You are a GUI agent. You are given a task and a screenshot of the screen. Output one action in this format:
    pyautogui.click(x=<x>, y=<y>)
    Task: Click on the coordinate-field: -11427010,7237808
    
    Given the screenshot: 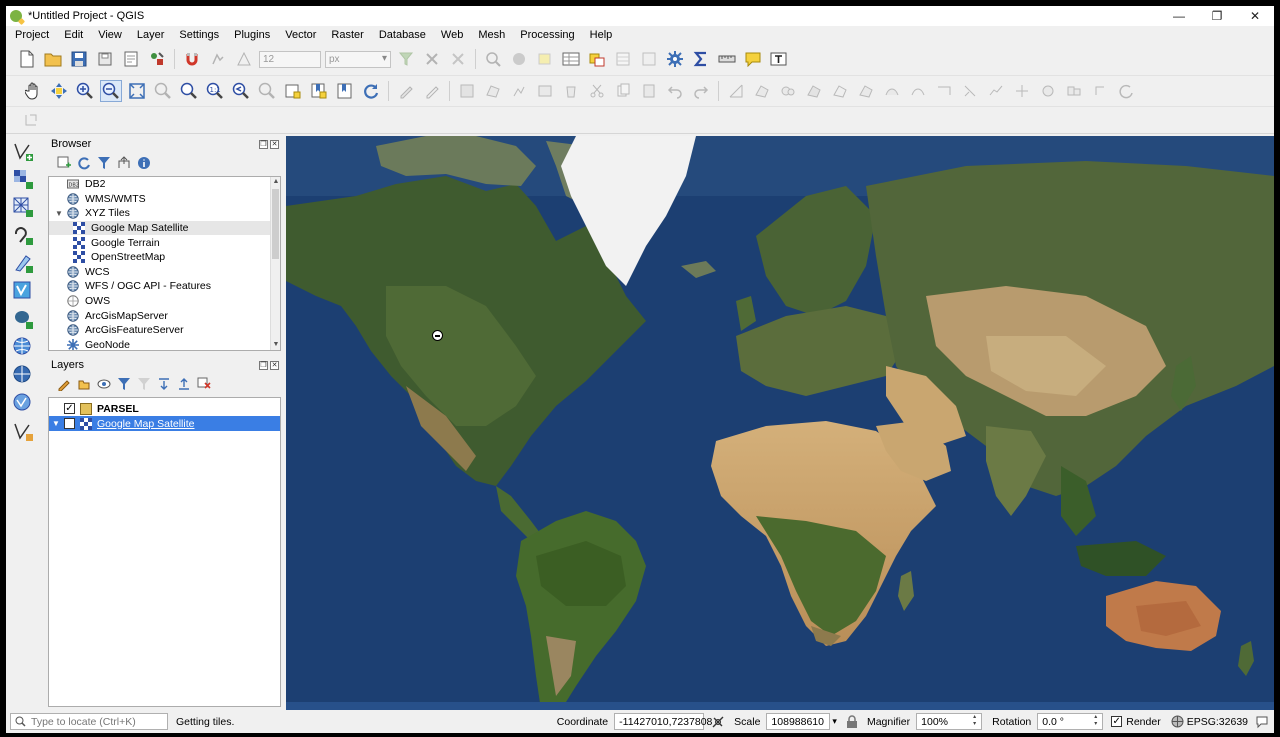 What is the action you would take?
    pyautogui.click(x=663, y=721)
    